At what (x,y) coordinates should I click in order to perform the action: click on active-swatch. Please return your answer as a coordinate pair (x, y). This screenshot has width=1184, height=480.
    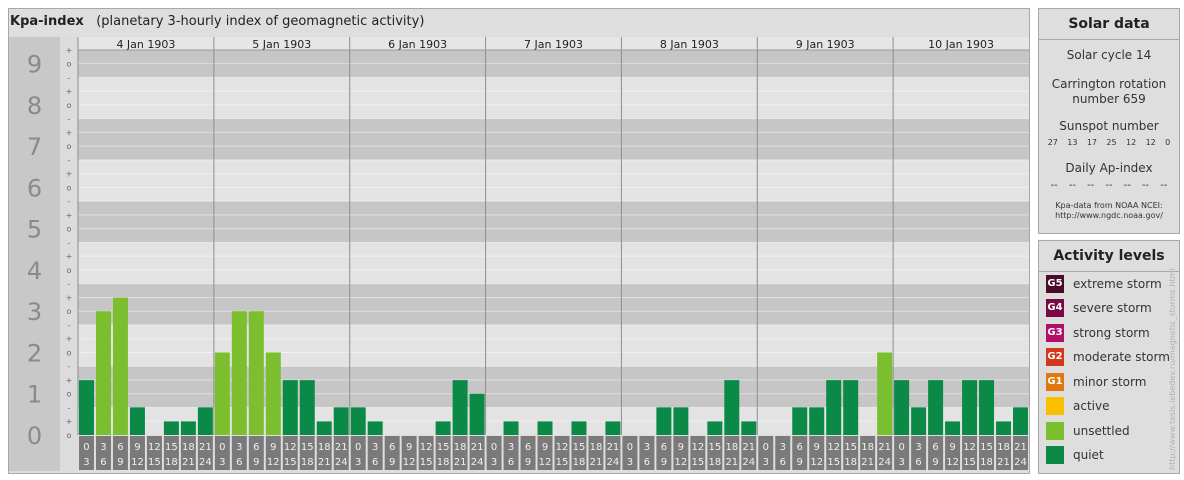
    Looking at the image, I should click on (1055, 406).